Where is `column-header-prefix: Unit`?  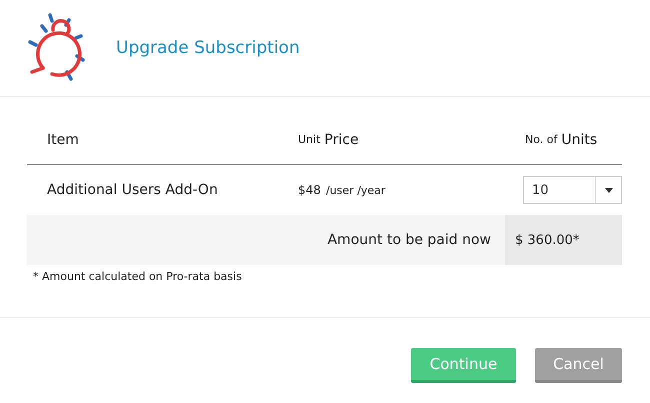
column-header-prefix: Unit is located at coordinates (309, 139).